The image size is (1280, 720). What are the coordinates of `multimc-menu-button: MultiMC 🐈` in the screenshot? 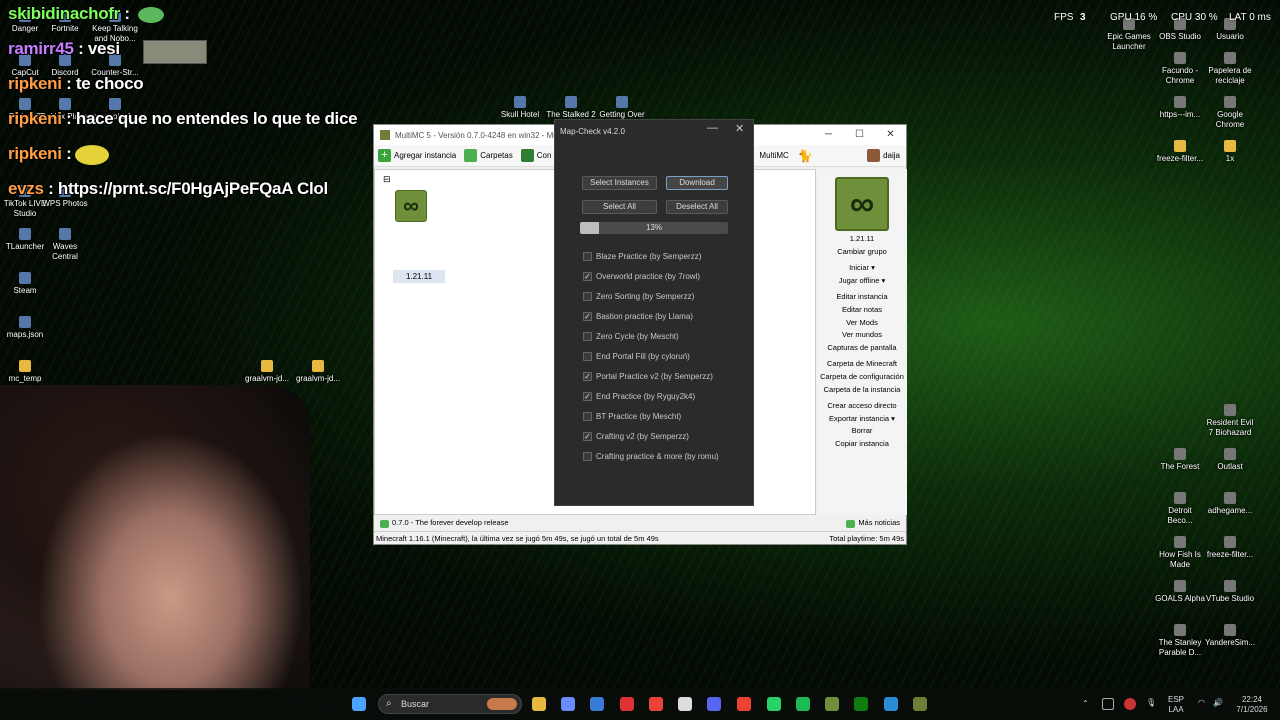 It's located at (785, 156).